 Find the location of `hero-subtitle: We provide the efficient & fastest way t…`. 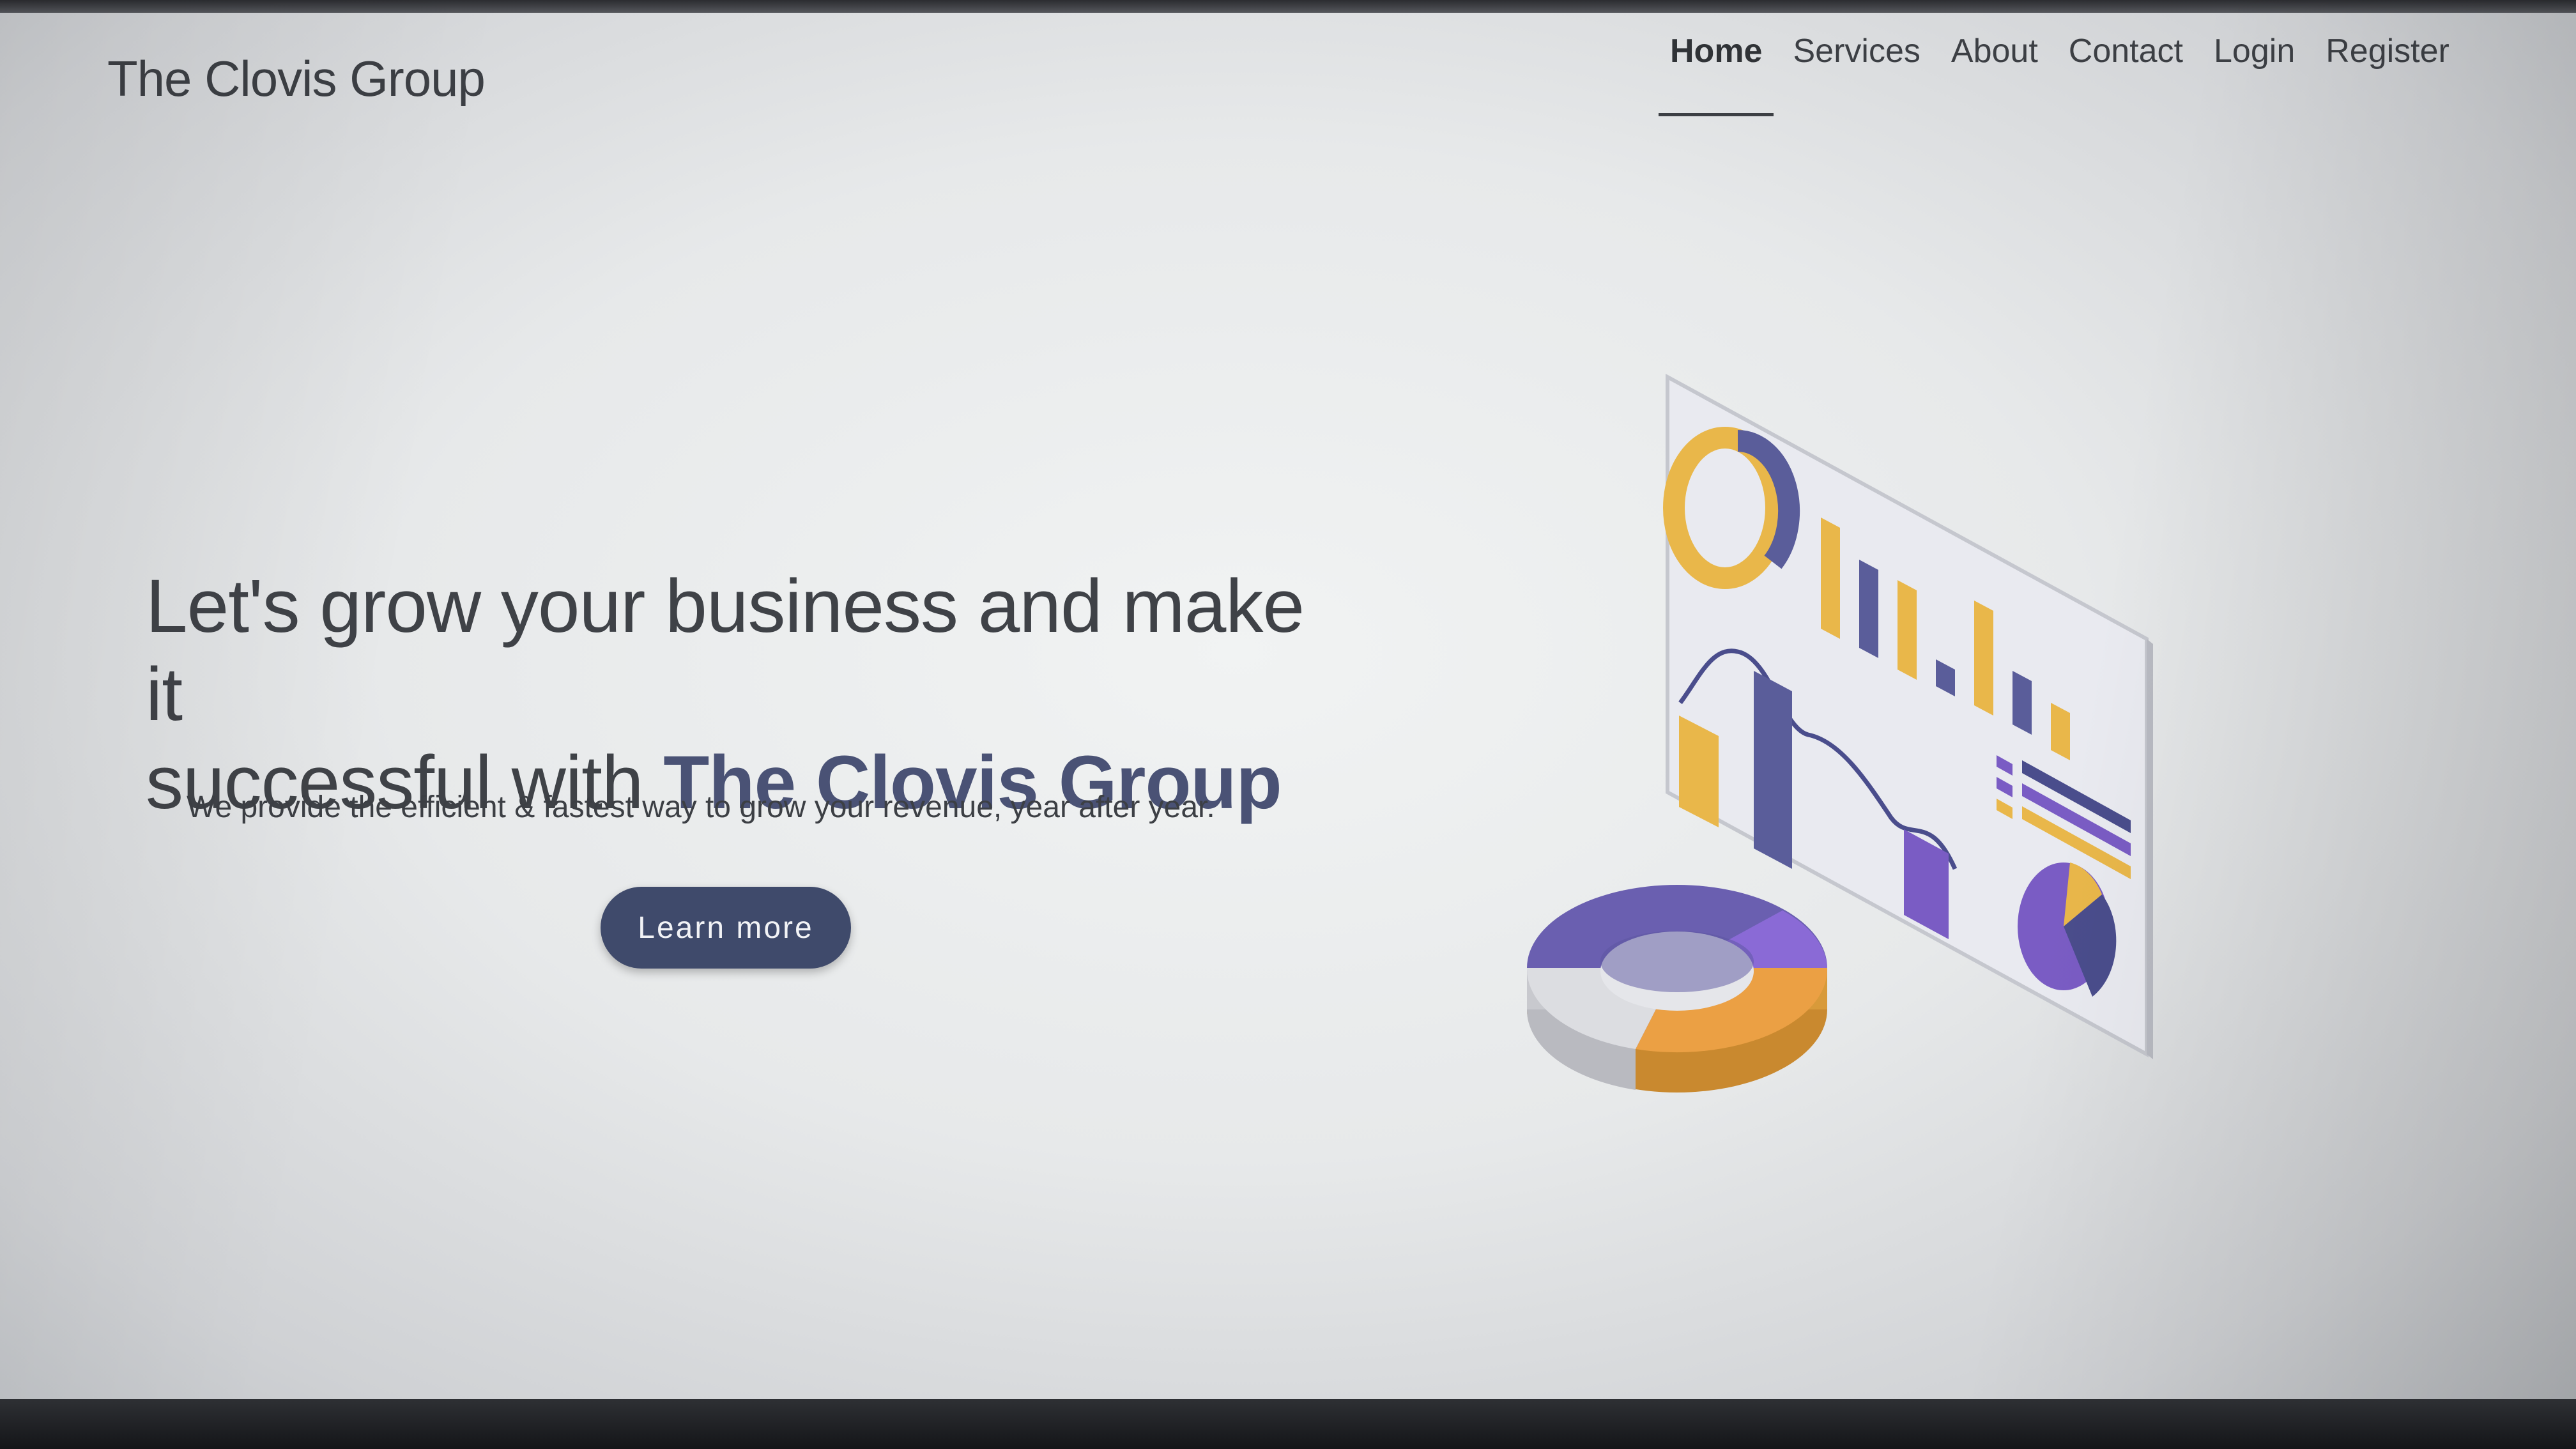

hero-subtitle: We provide the efficient & fastest way t… is located at coordinates (701, 807).